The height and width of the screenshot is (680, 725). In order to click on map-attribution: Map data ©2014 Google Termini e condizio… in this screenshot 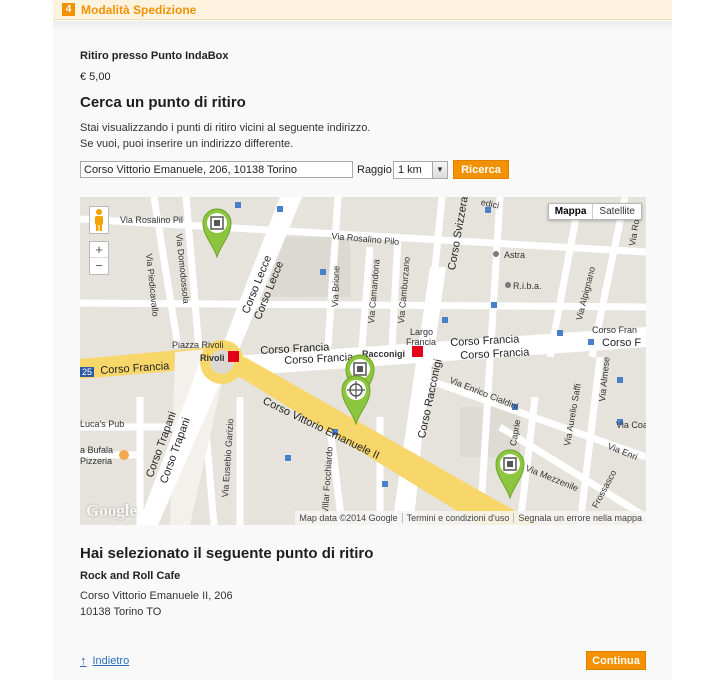, I will do `click(470, 518)`.